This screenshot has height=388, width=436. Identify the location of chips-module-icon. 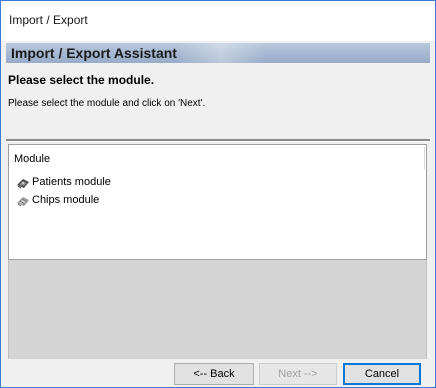
(23, 200).